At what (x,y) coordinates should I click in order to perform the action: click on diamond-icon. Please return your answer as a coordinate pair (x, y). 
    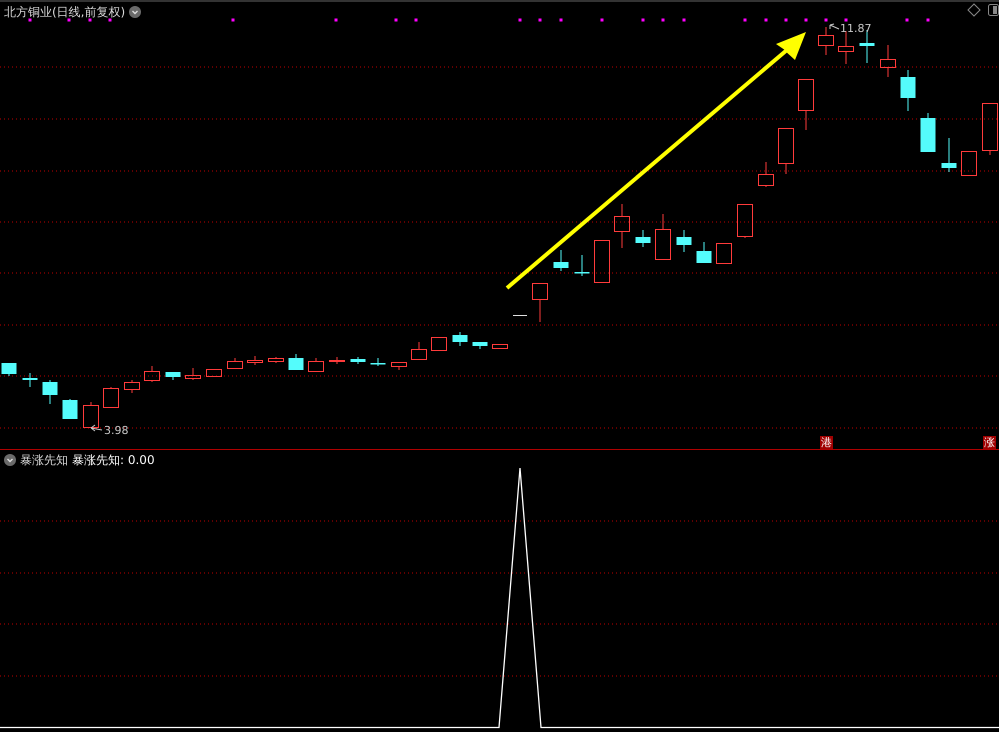
    Looking at the image, I should click on (974, 10).